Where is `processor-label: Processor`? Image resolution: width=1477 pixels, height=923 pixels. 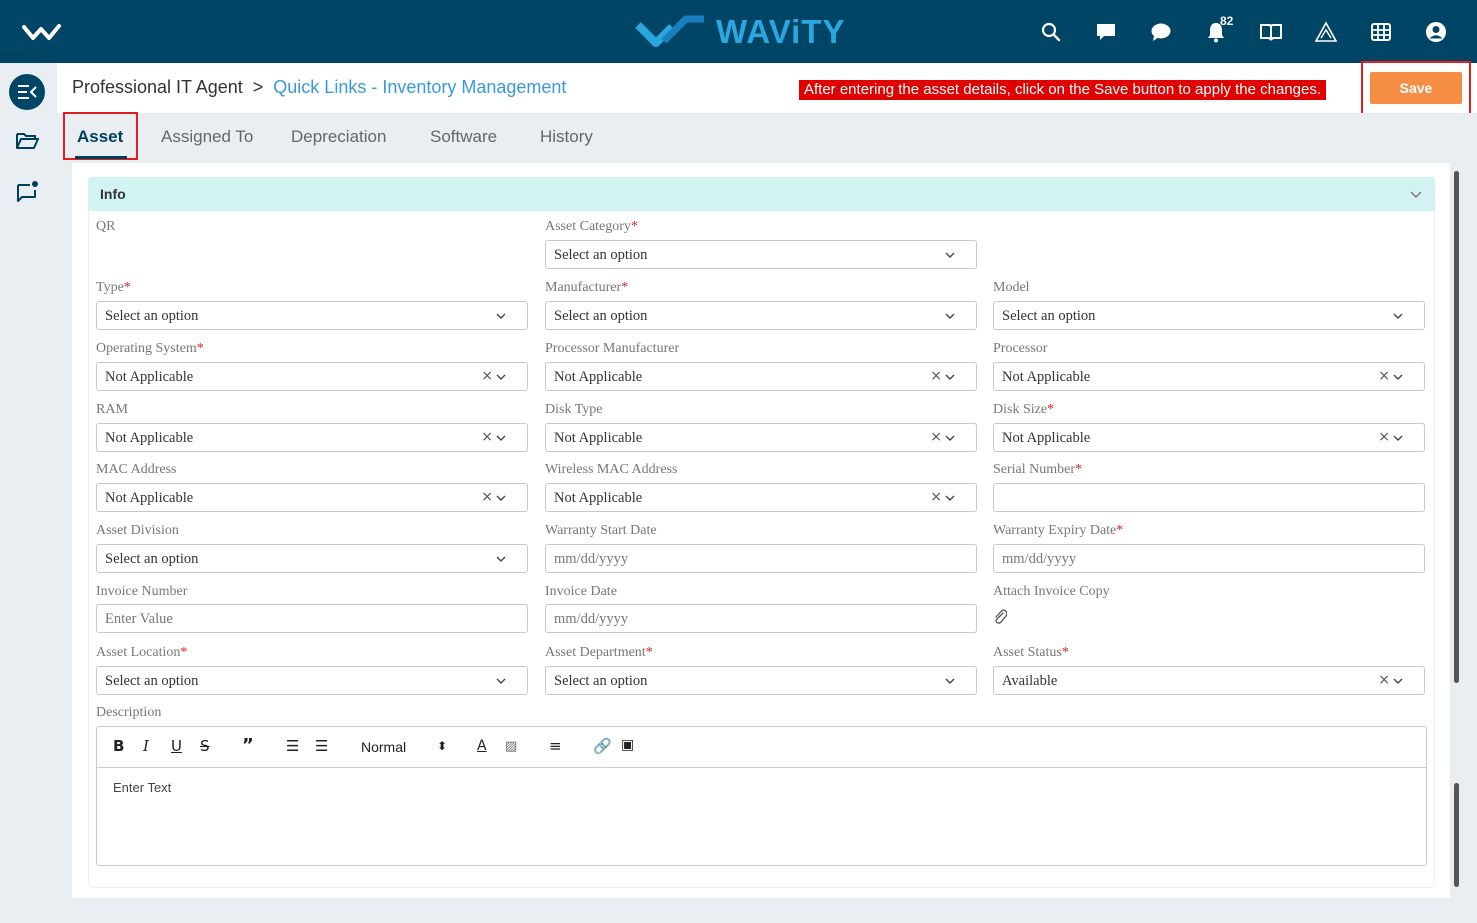 processor-label: Processor is located at coordinates (1020, 348).